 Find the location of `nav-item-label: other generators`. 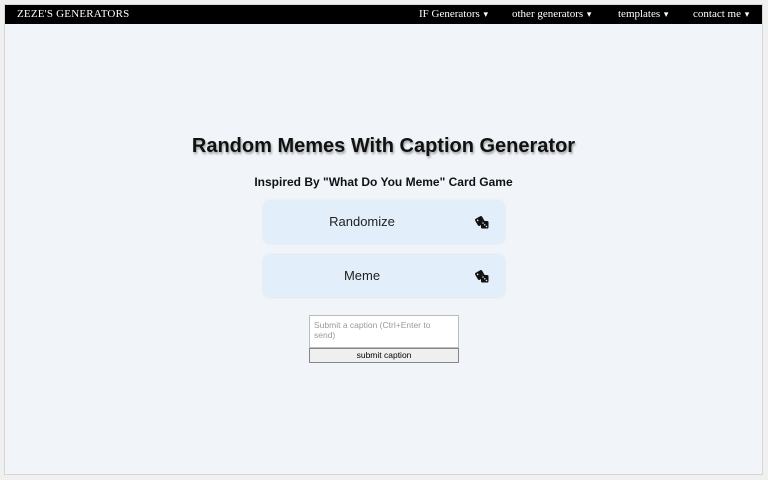

nav-item-label: other generators is located at coordinates (548, 14).